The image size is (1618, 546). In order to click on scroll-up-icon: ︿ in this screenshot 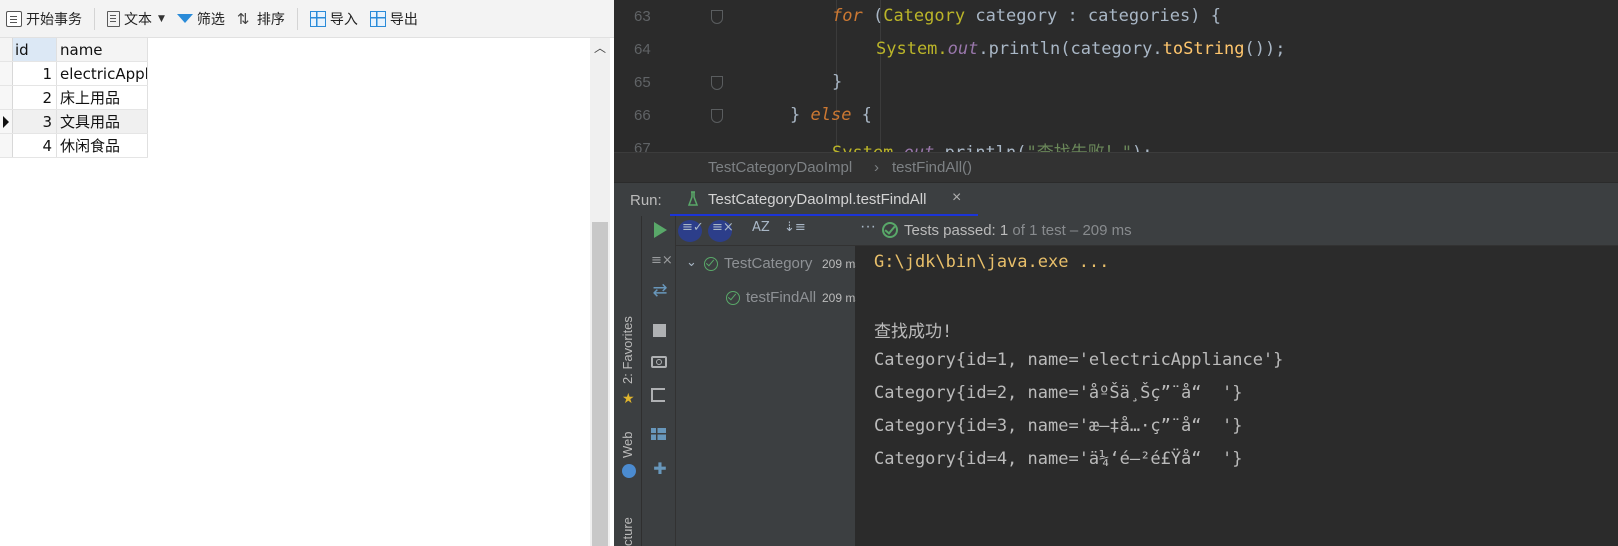, I will do `click(600, 48)`.